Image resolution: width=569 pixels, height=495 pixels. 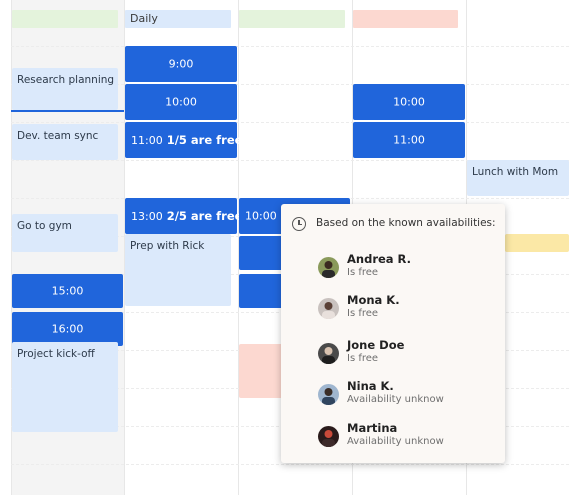 What do you see at coordinates (178, 19) in the screenshot?
I see `allday-event-daily: Daily` at bounding box center [178, 19].